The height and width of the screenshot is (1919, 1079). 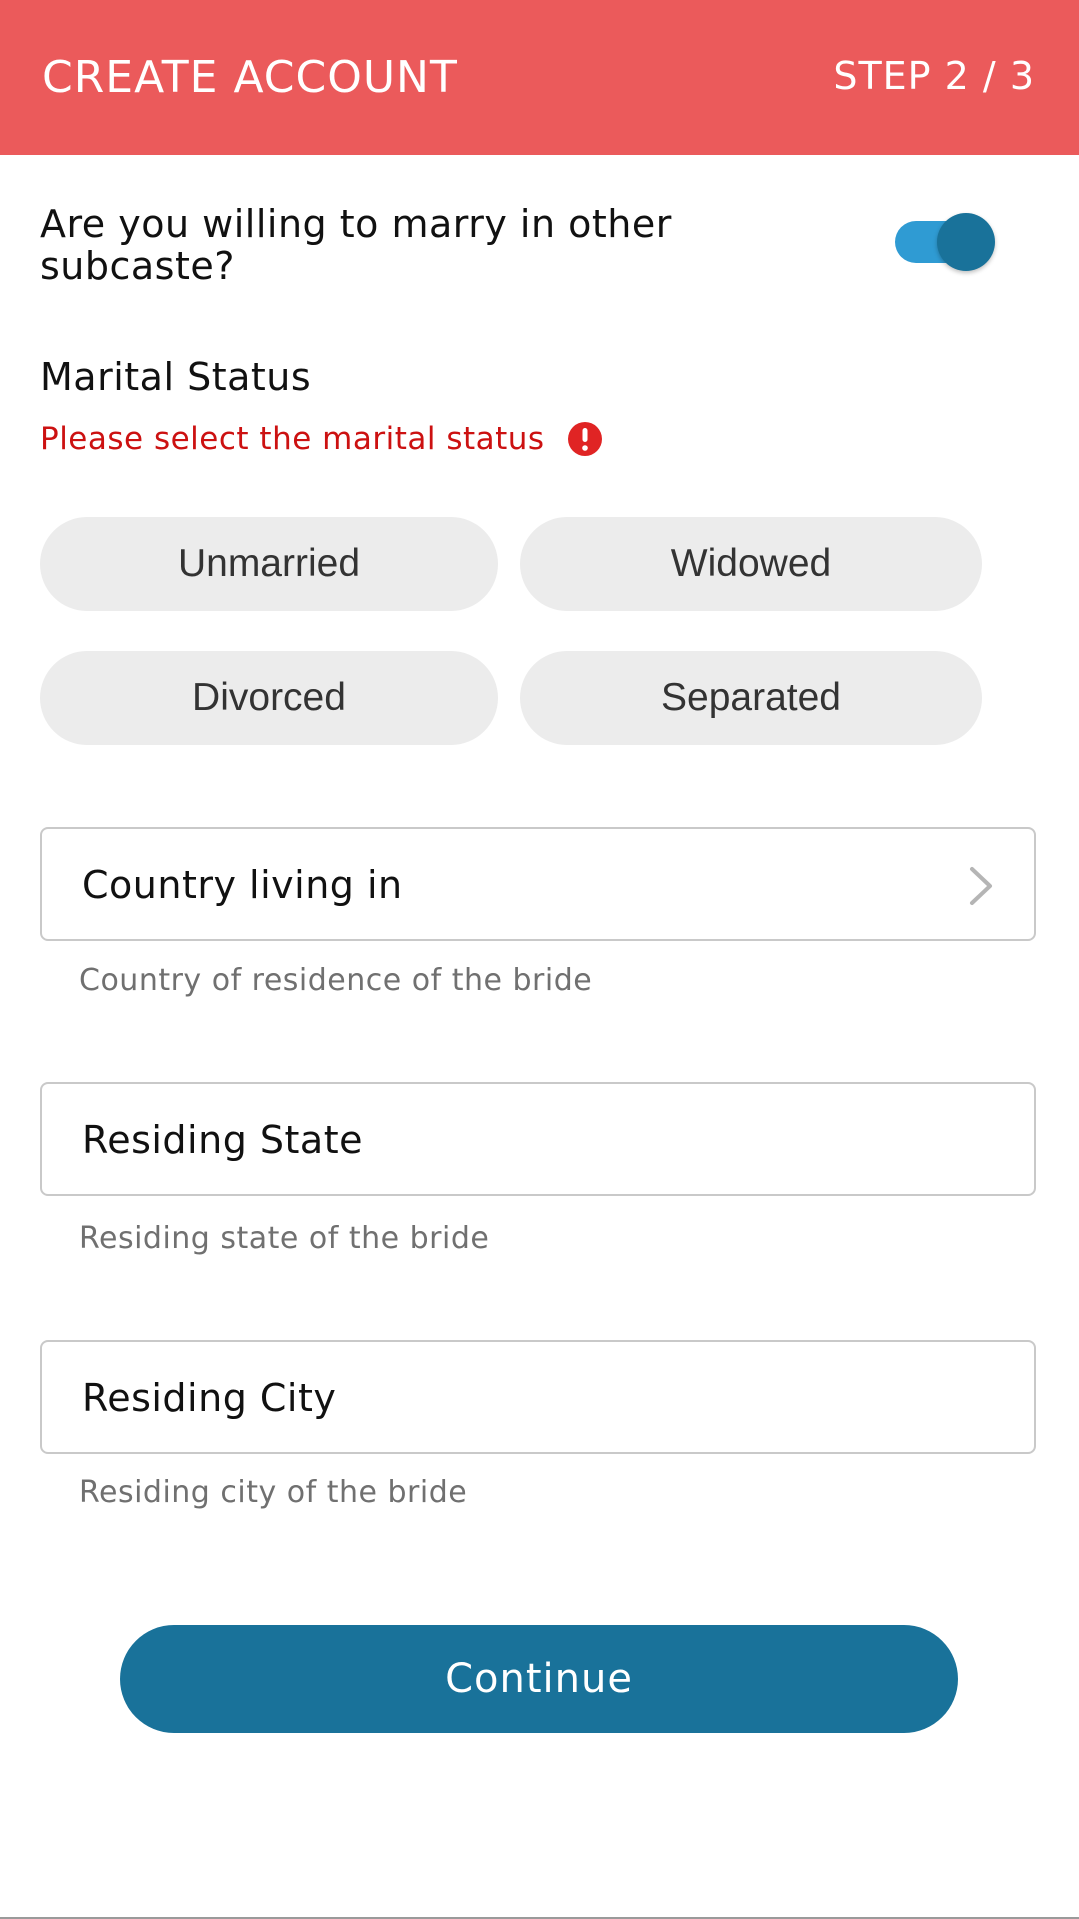 What do you see at coordinates (934, 76) in the screenshot?
I see `step-indicator: STEP 2 / 3` at bounding box center [934, 76].